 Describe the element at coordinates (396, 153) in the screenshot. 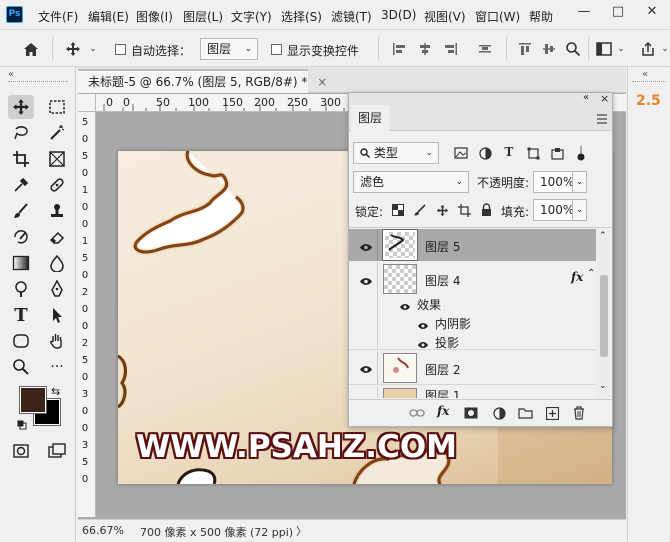

I see `filter-kind-dropdown: 类型 ⌄` at that location.